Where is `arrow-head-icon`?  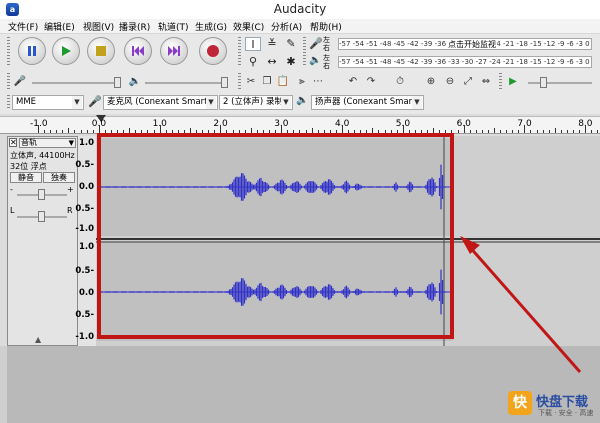 arrow-head-icon is located at coordinates (470, 245).